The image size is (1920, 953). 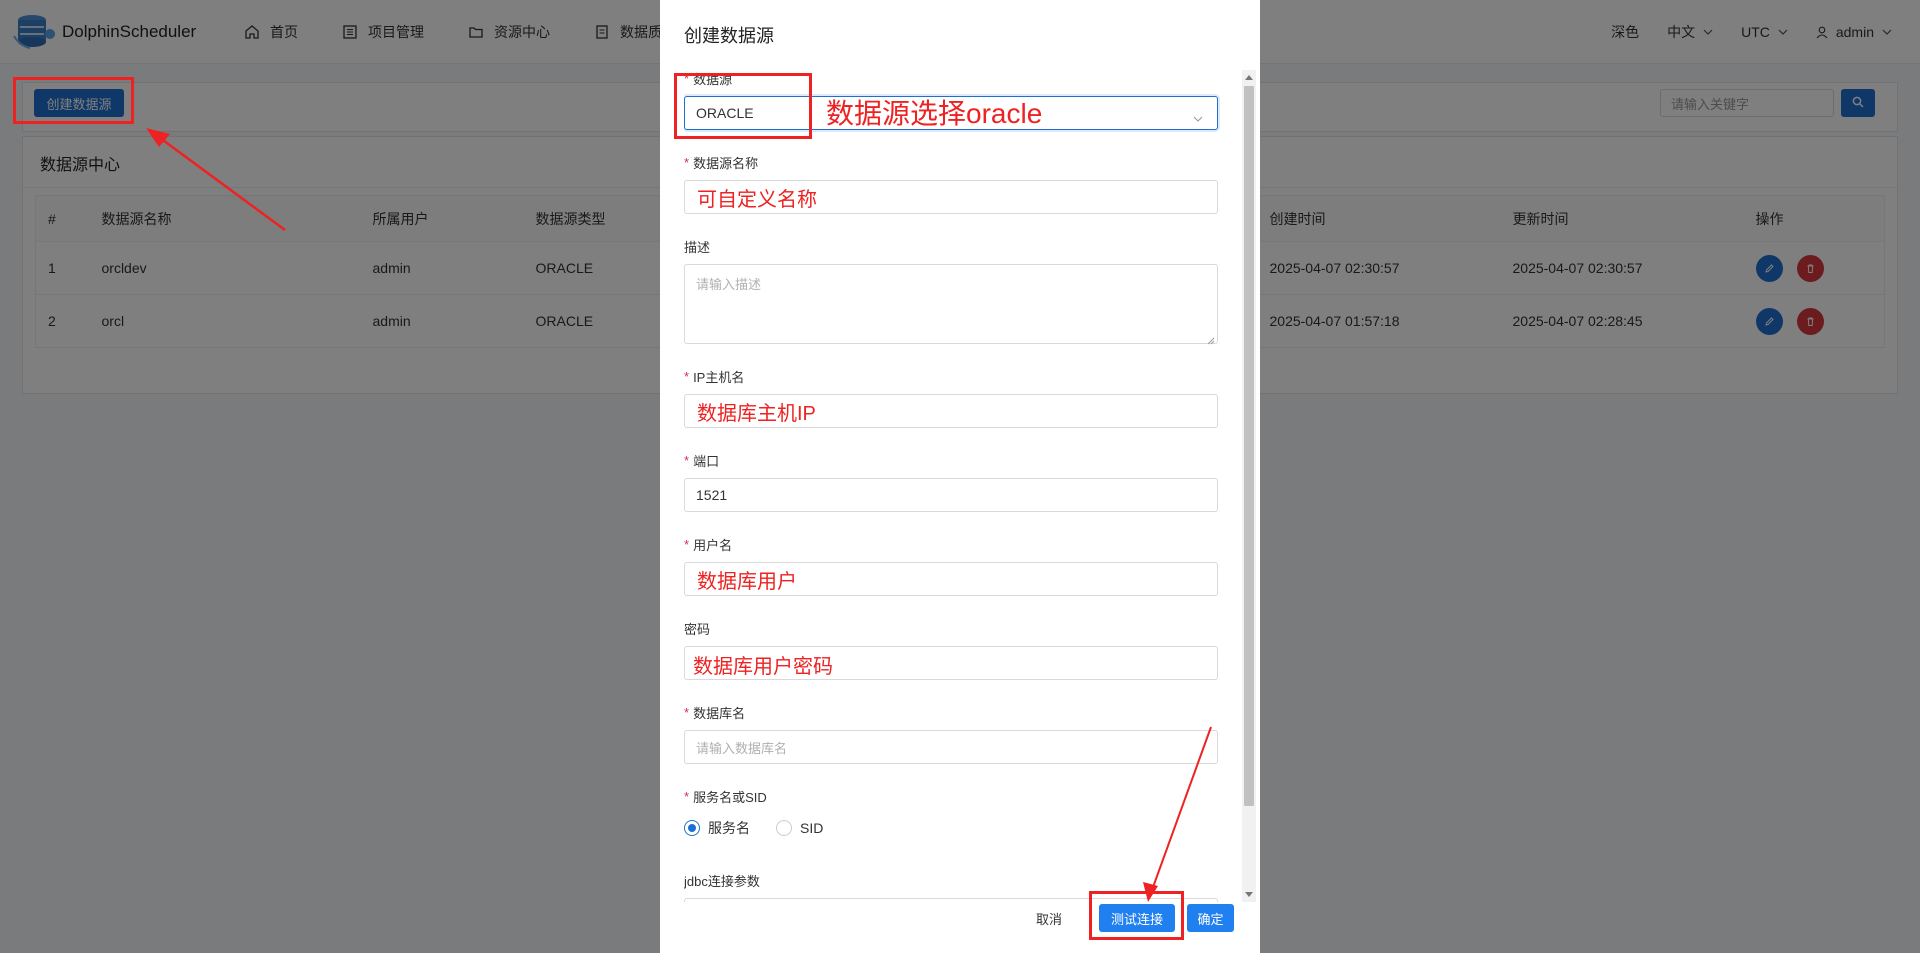 I want to click on field-label: 描述, so click(x=697, y=247).